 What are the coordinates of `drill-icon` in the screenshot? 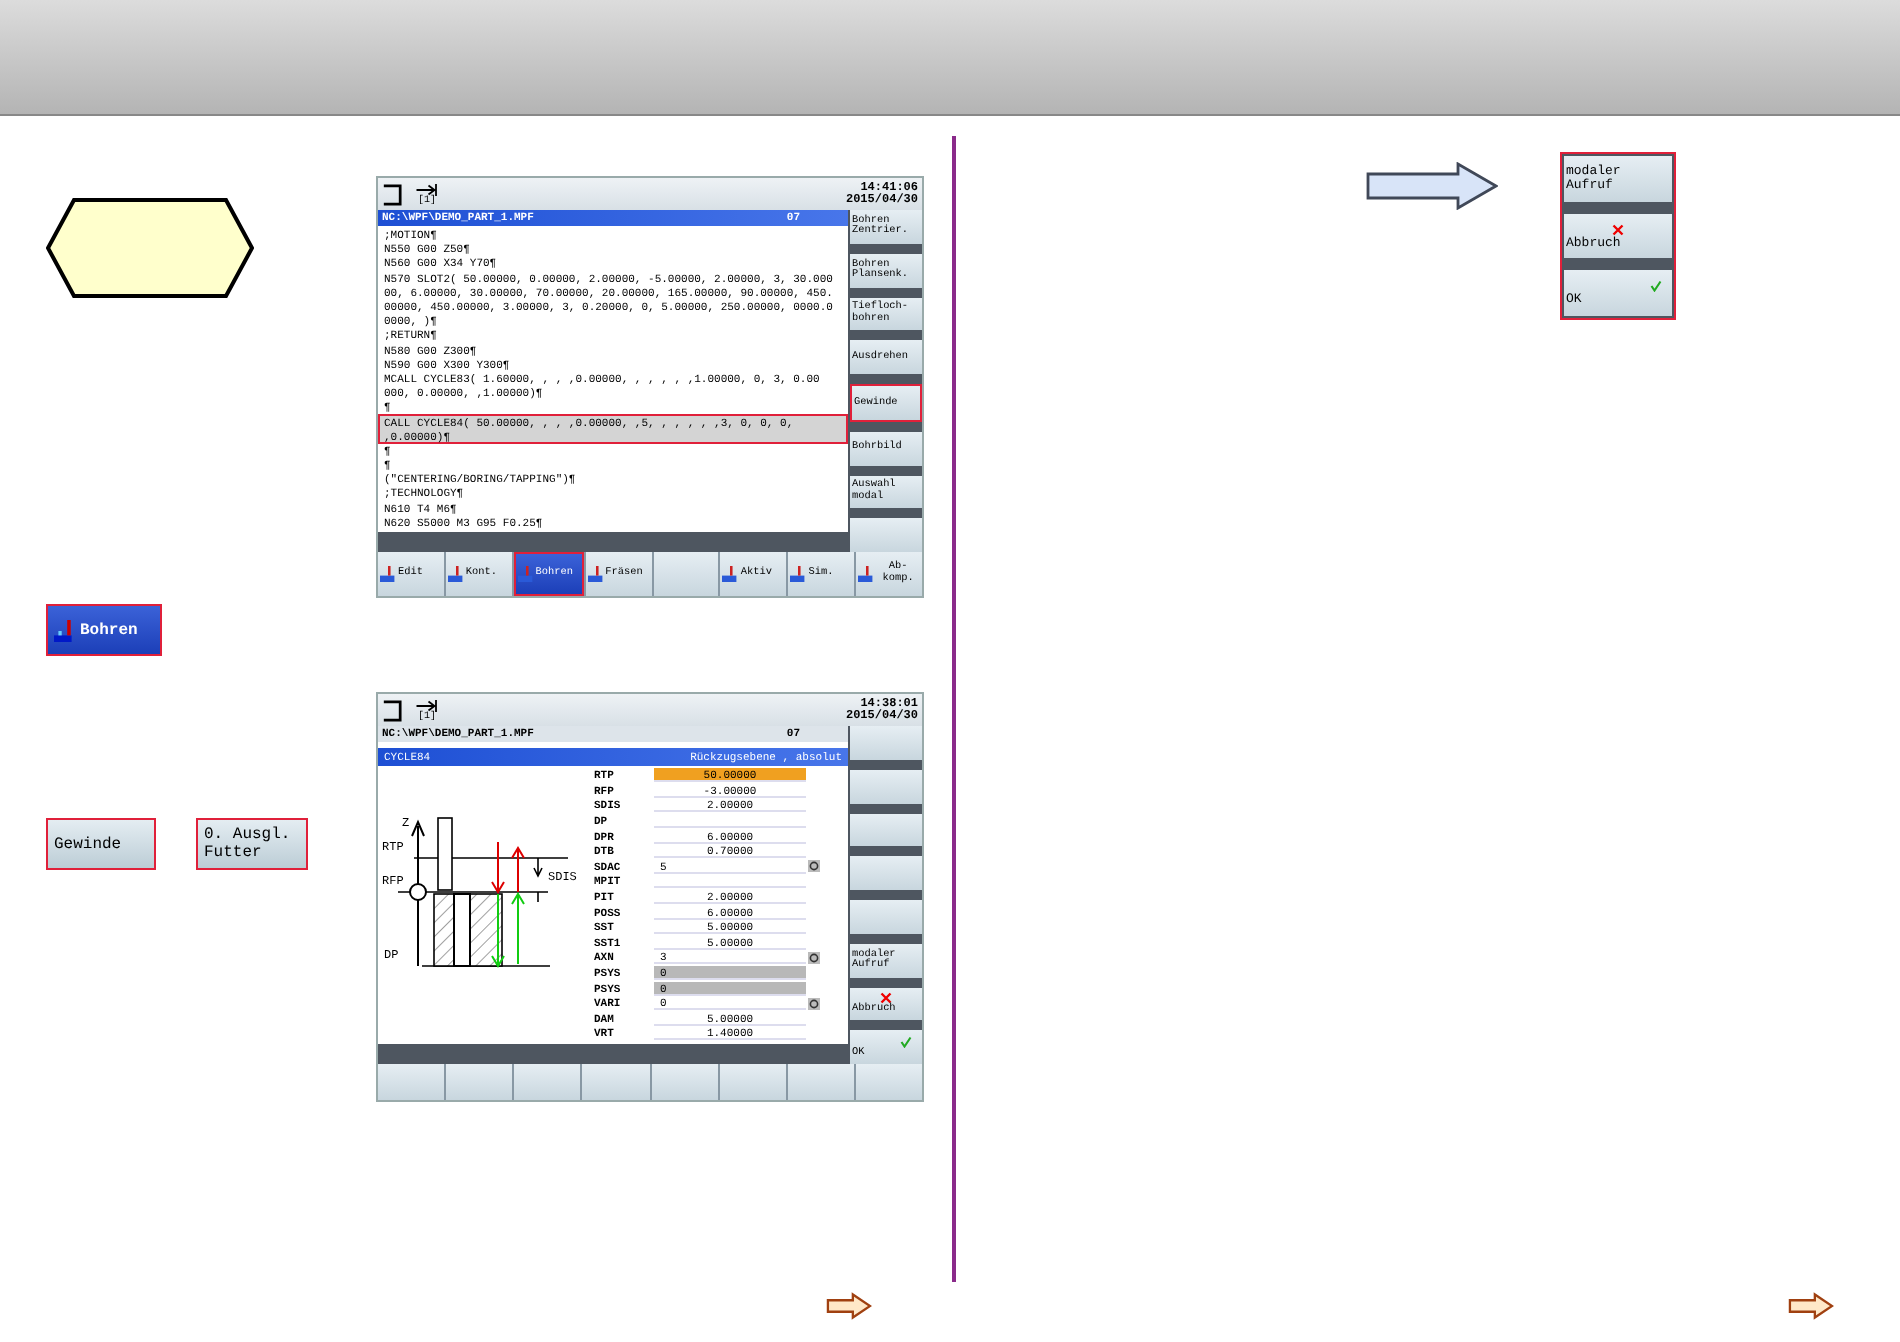 It's located at (65, 630).